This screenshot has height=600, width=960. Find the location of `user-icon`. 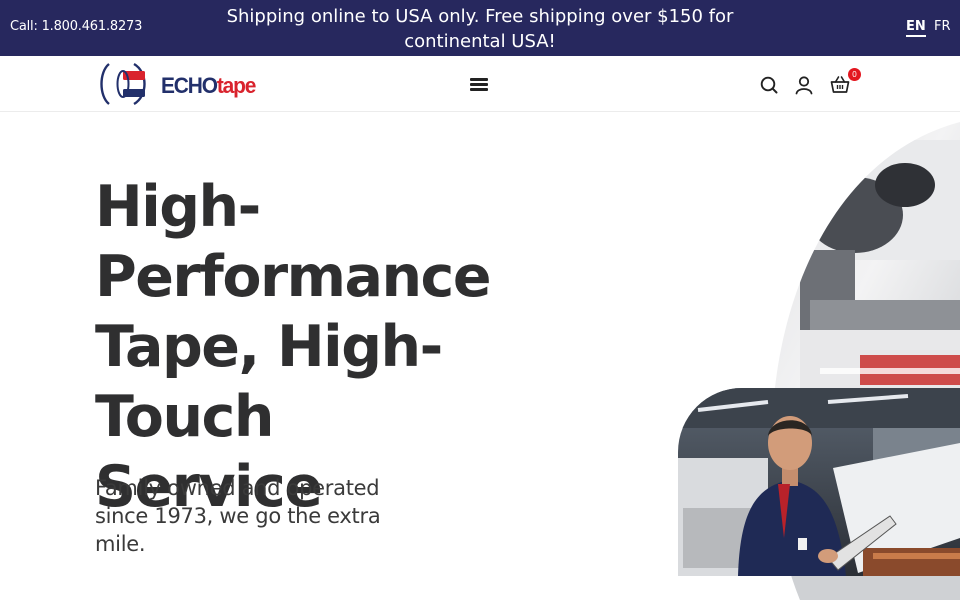

user-icon is located at coordinates (804, 85).